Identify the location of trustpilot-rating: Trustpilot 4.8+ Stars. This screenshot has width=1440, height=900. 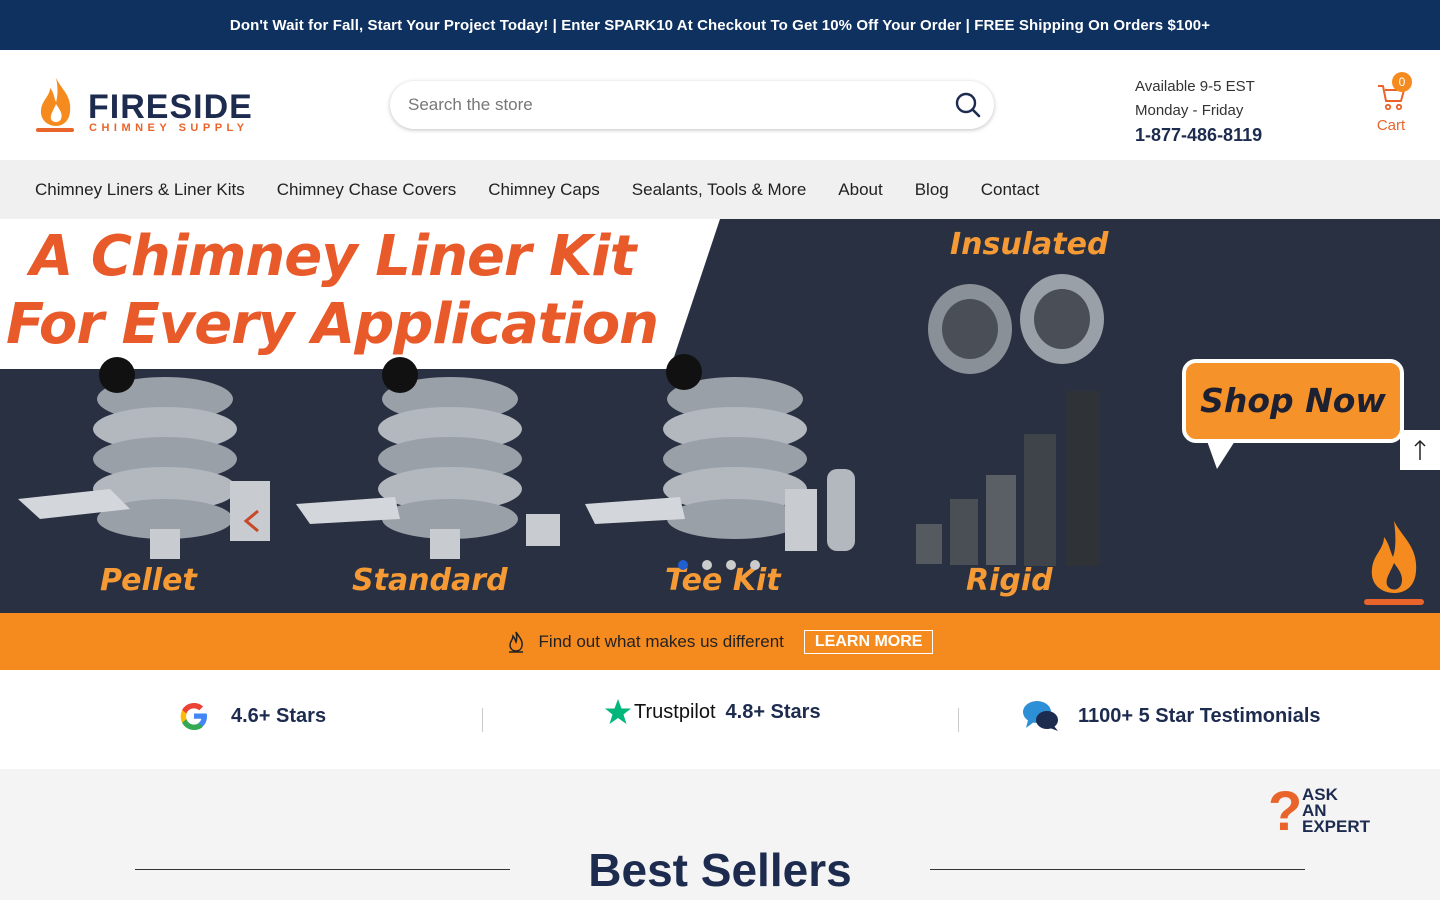
(712, 712).